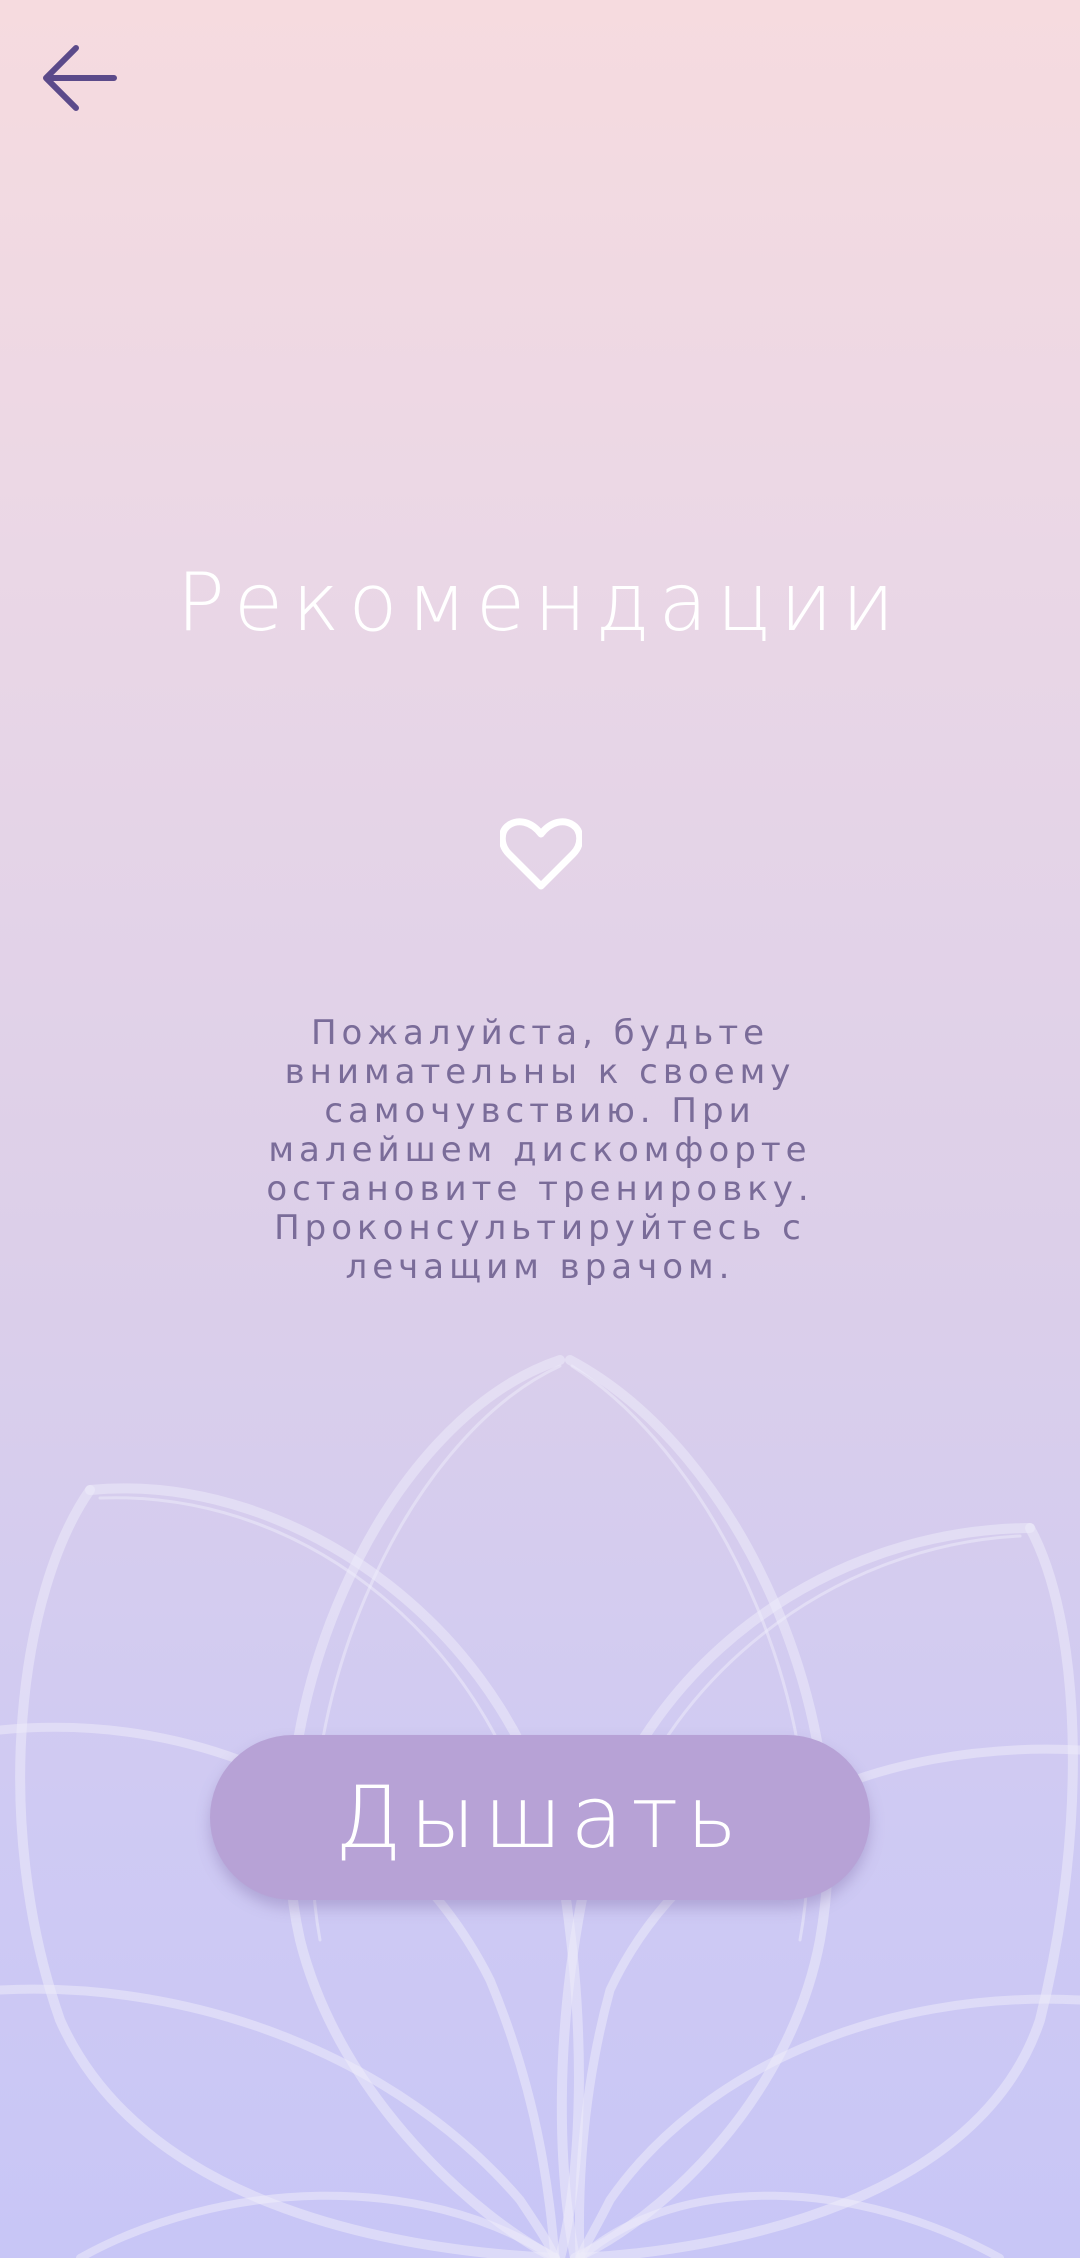  I want to click on breathe-button-label: Дышать, so click(540, 1817).